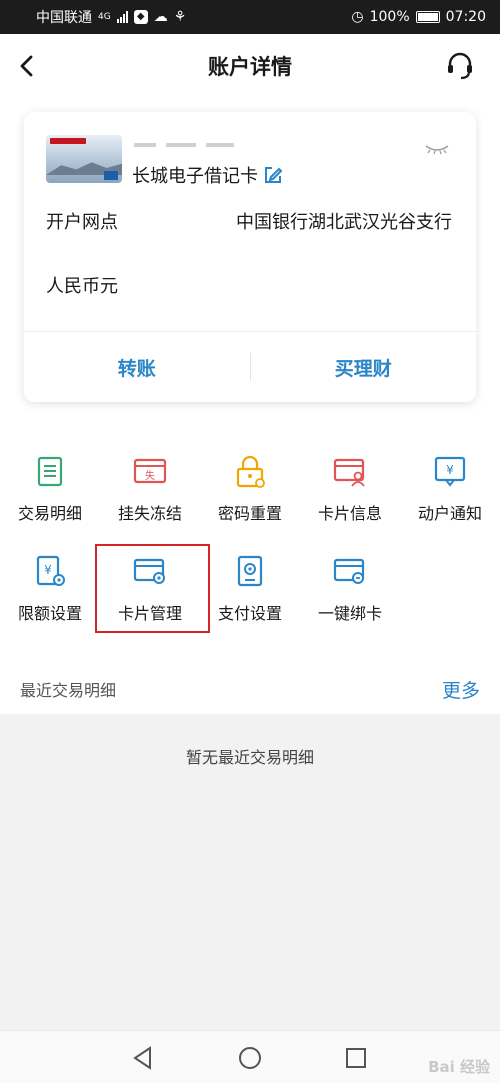 The height and width of the screenshot is (1083, 500). Describe the element at coordinates (249, 613) in the screenshot. I see `tile-label: 支付设置` at that location.